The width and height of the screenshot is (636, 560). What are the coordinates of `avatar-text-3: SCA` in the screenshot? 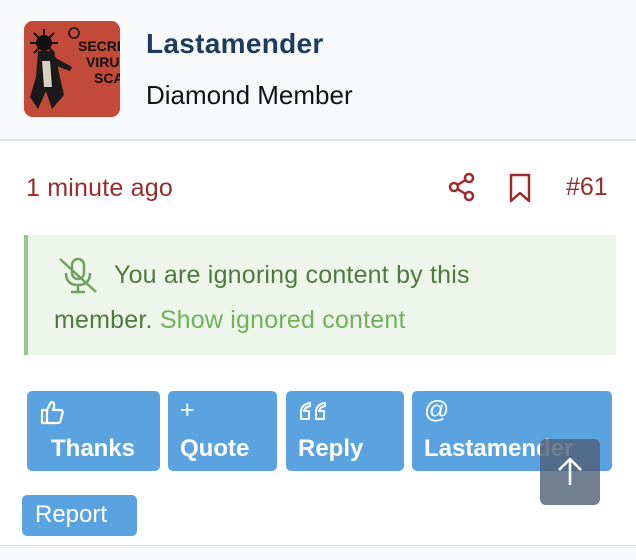 It's located at (107, 78).